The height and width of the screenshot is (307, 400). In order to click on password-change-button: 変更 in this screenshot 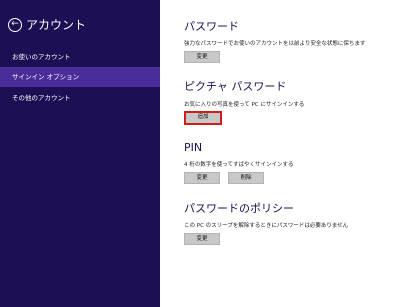, I will do `click(202, 57)`.